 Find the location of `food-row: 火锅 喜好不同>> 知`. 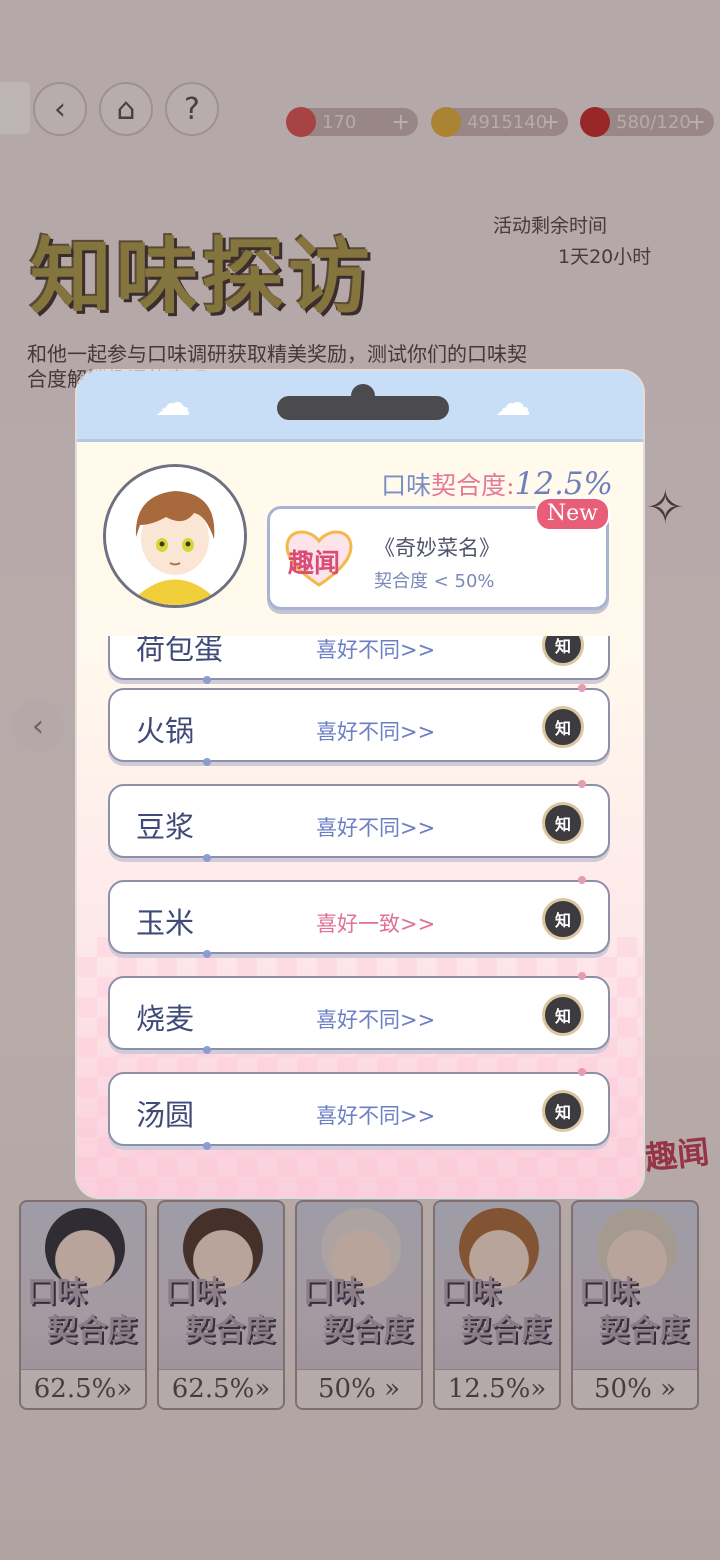

food-row: 火锅 喜好不同>> 知 is located at coordinates (359, 725).